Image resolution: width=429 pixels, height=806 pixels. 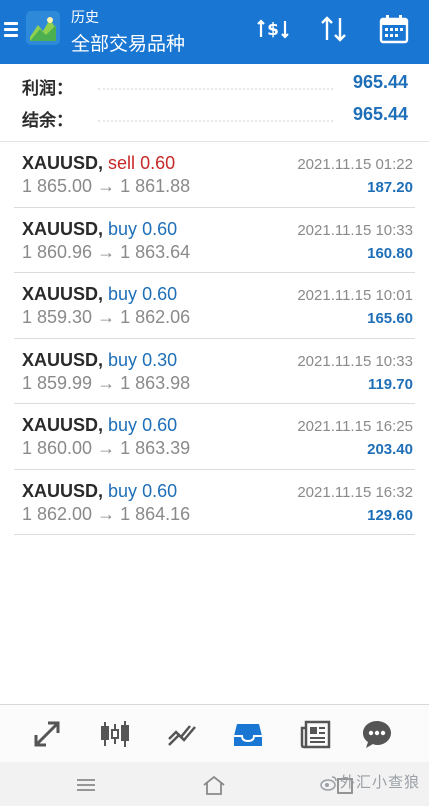 I want to click on trade-type: sell 0.60, so click(x=142, y=163).